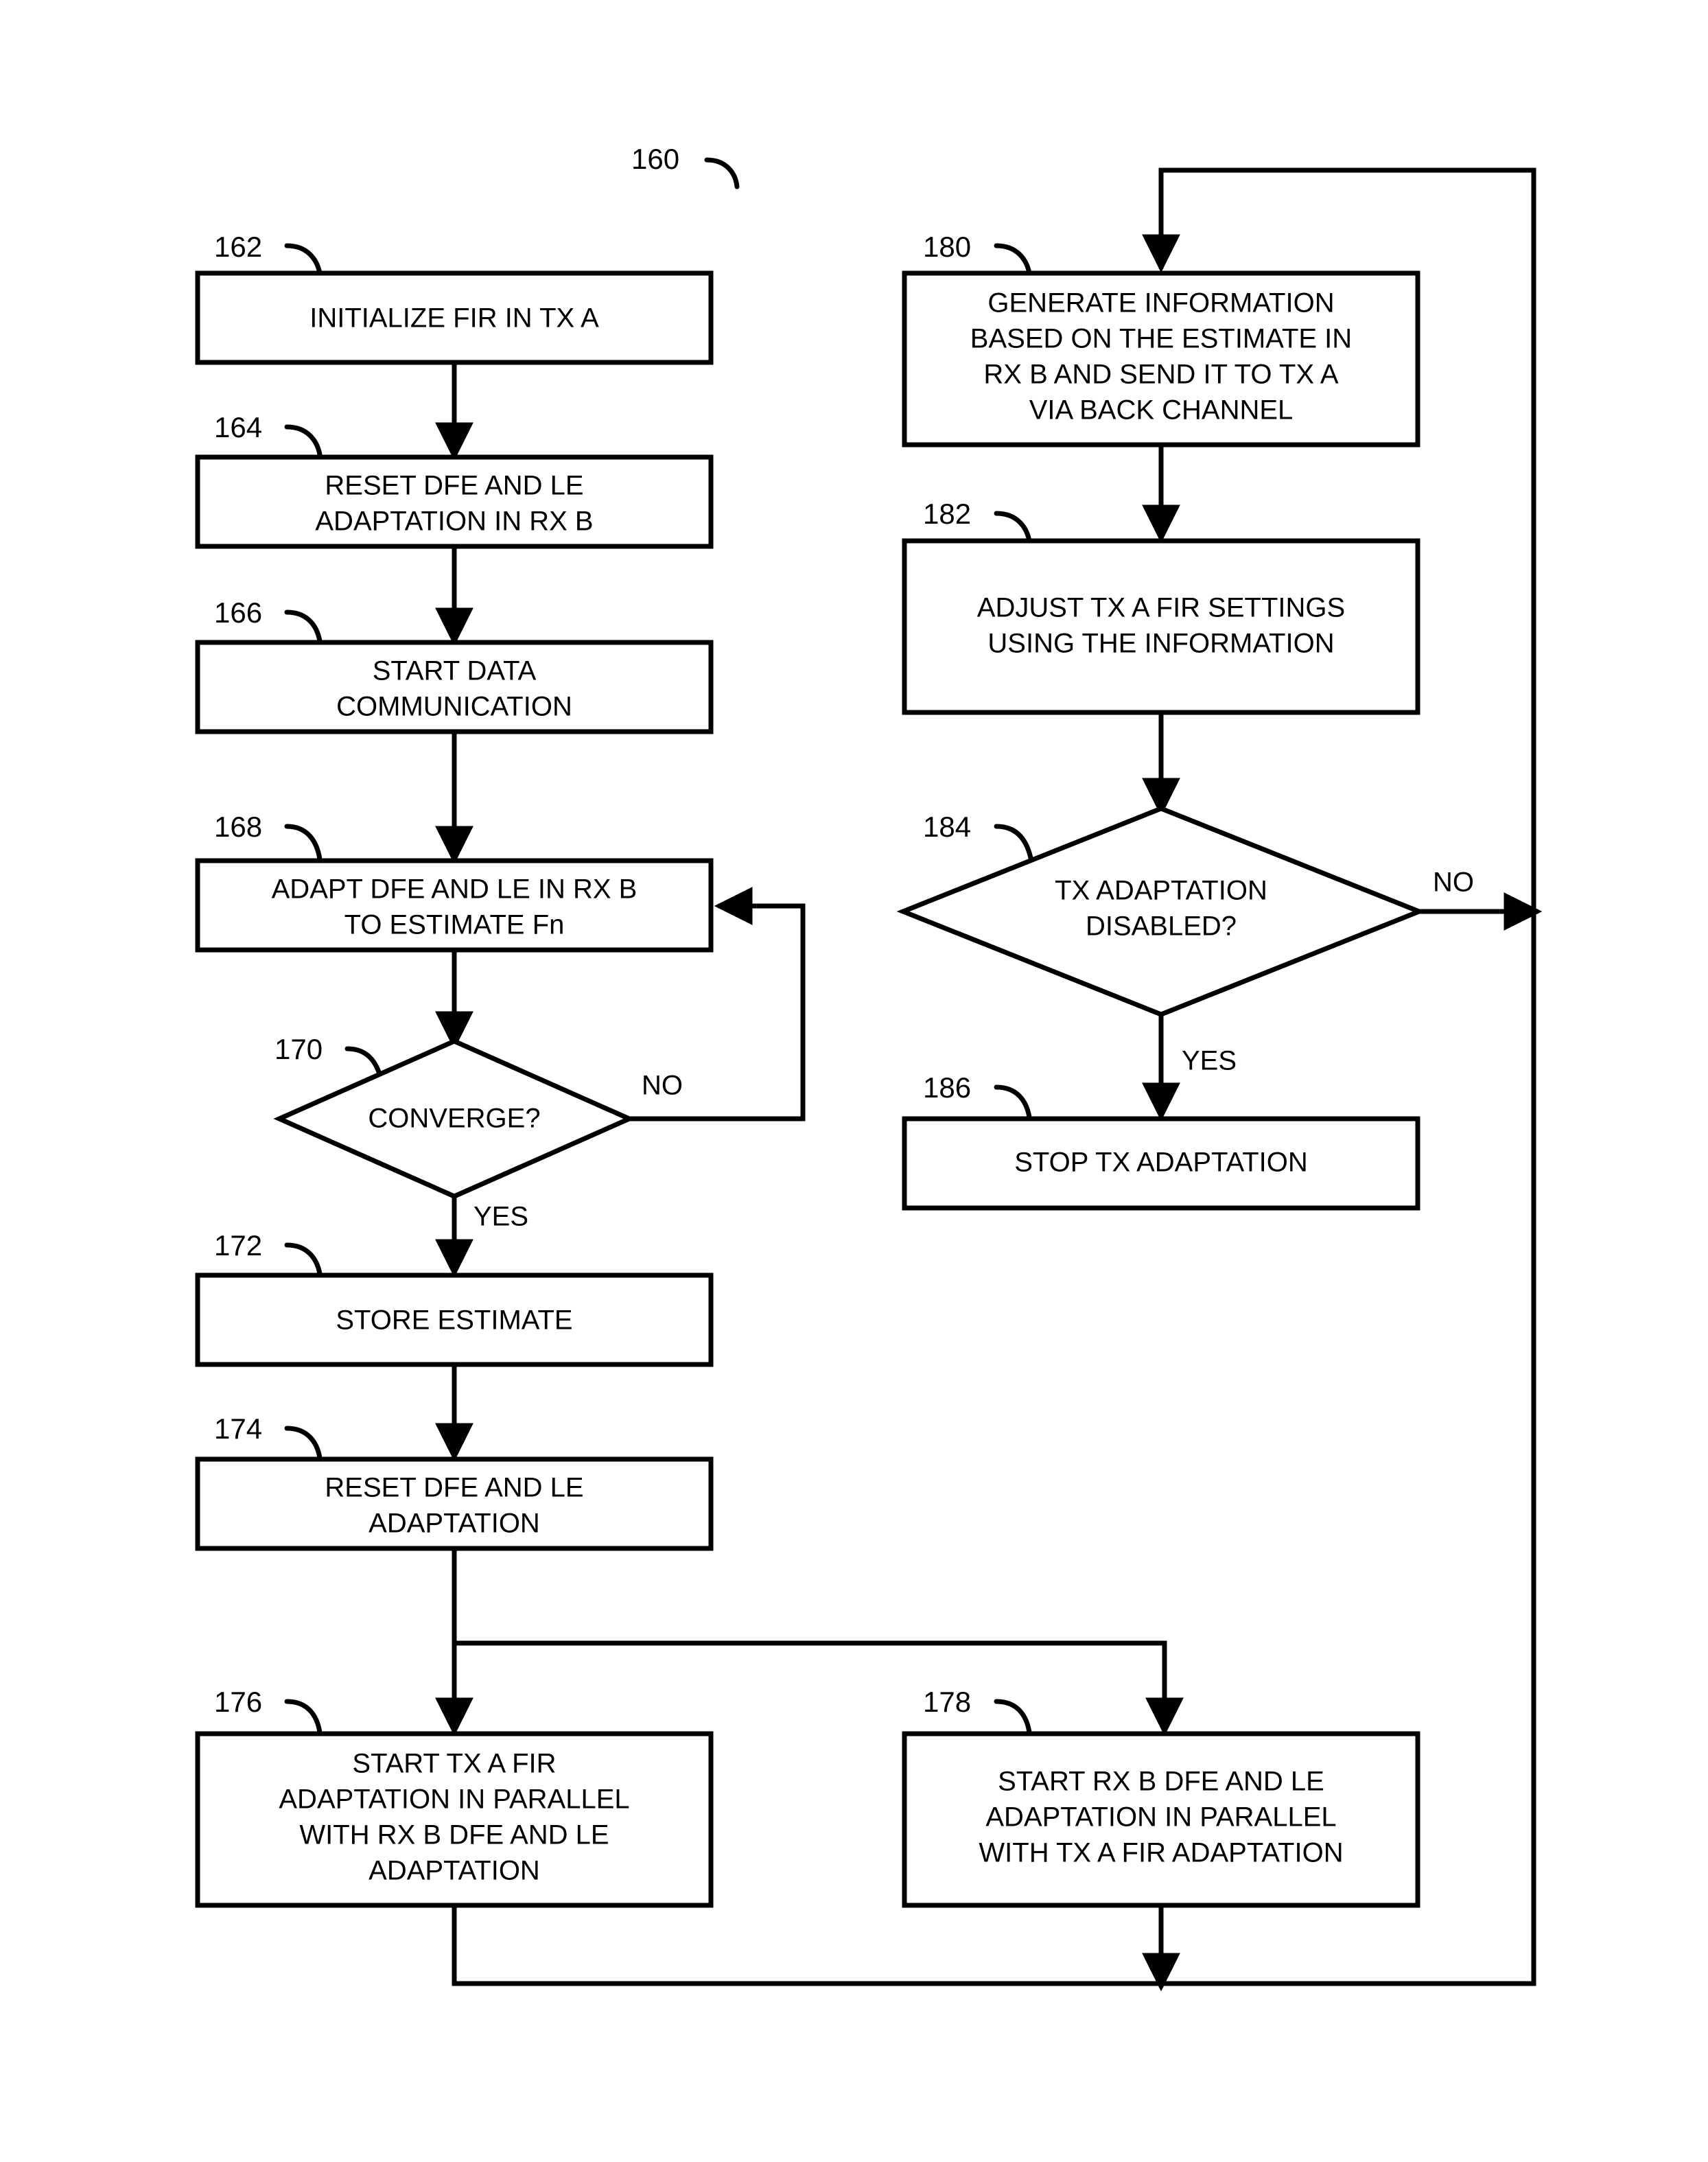  I want to click on process-box-180-line-4: VIA BACK CHANNEL, so click(1161, 410).